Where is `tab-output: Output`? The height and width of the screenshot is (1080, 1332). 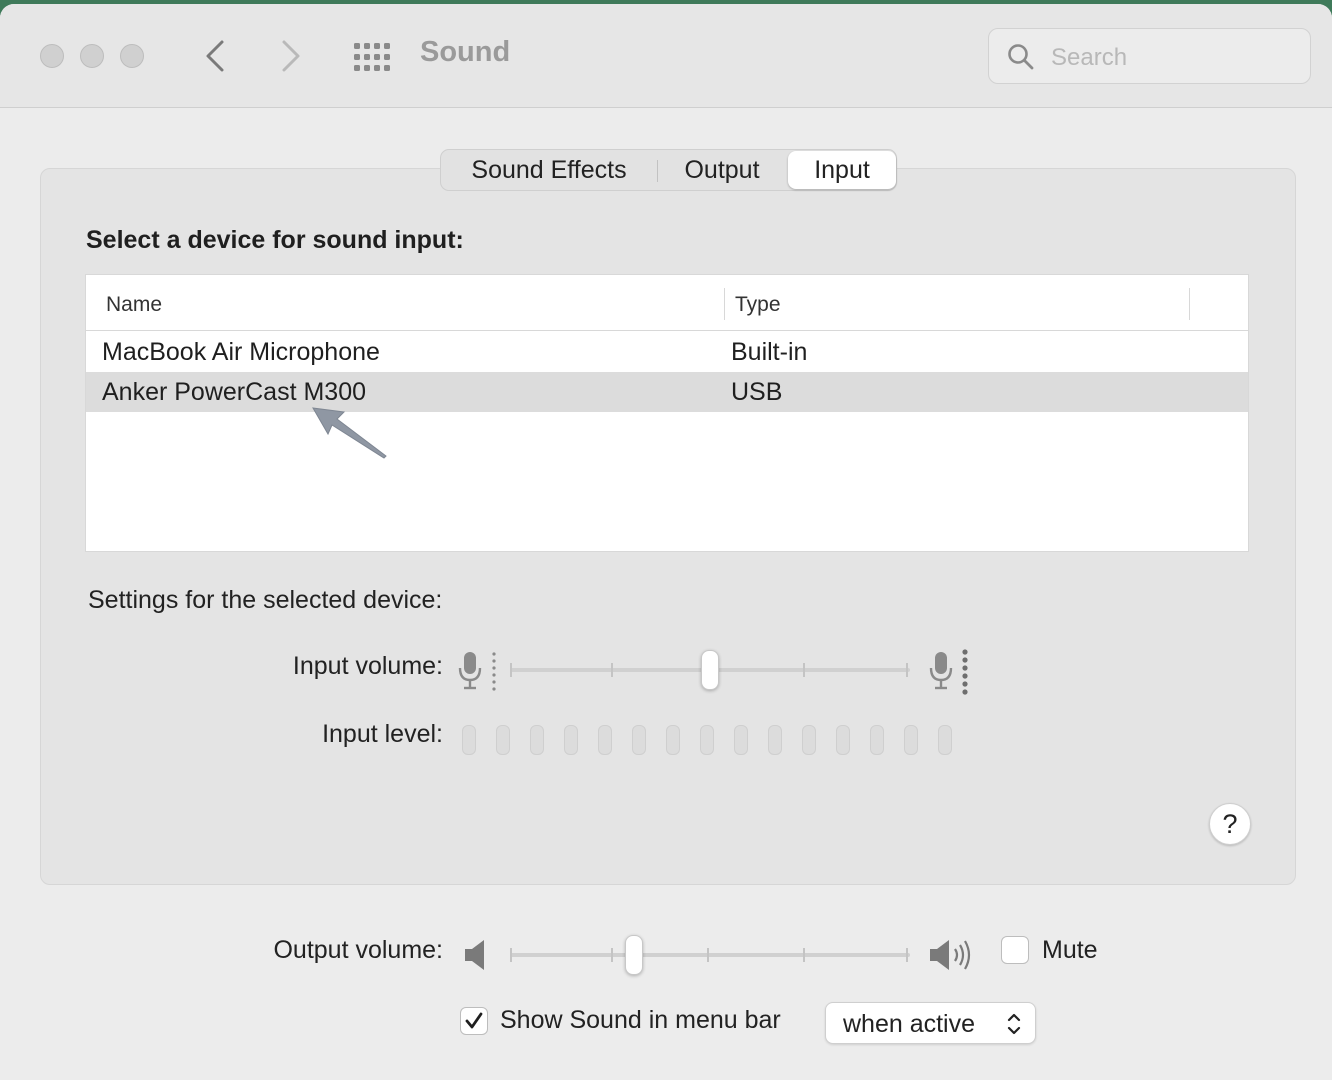
tab-output: Output is located at coordinates (722, 170).